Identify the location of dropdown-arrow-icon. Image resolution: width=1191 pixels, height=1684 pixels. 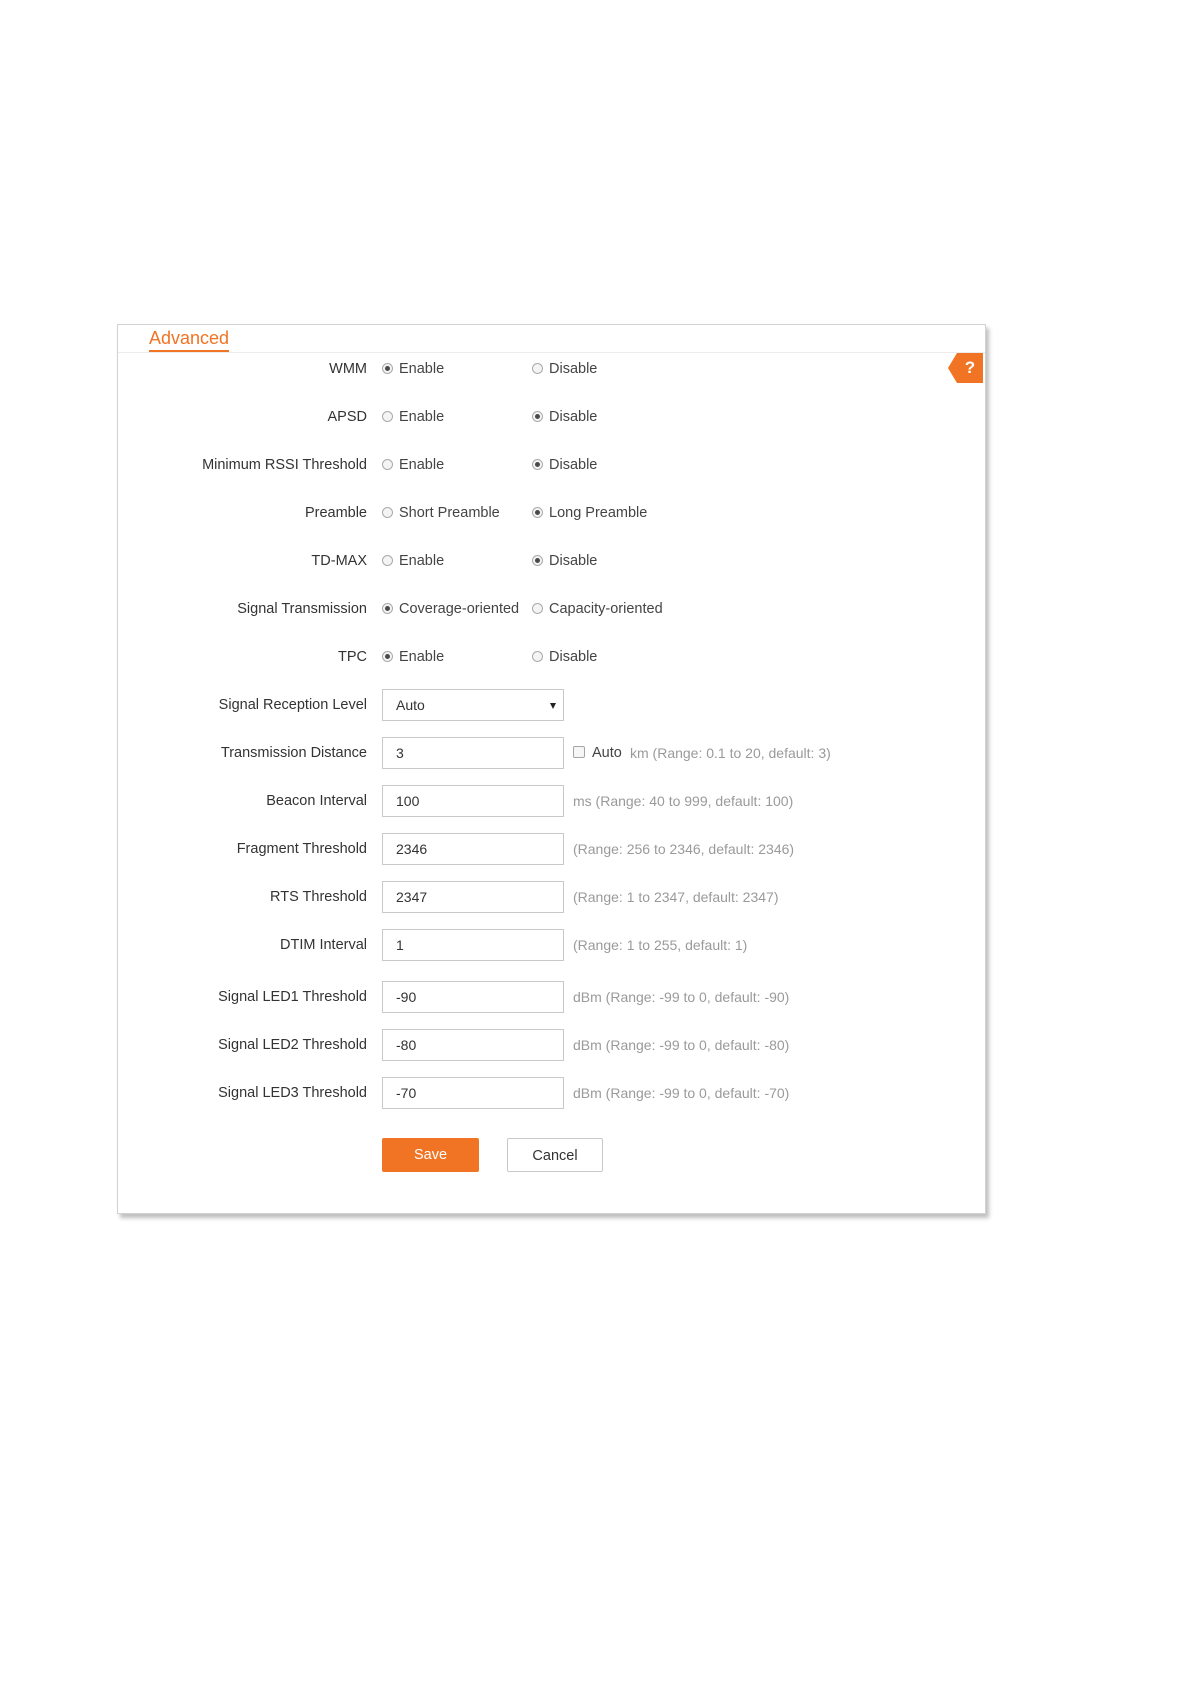
(553, 706).